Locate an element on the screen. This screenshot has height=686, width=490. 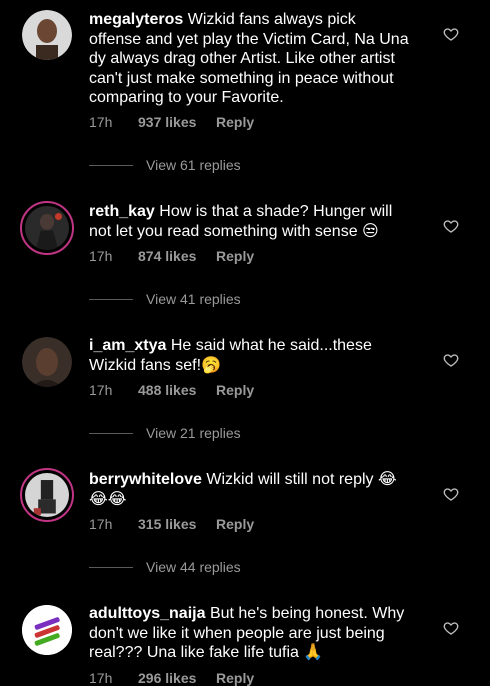
view-replies-label: View 21 replies is located at coordinates (193, 433).